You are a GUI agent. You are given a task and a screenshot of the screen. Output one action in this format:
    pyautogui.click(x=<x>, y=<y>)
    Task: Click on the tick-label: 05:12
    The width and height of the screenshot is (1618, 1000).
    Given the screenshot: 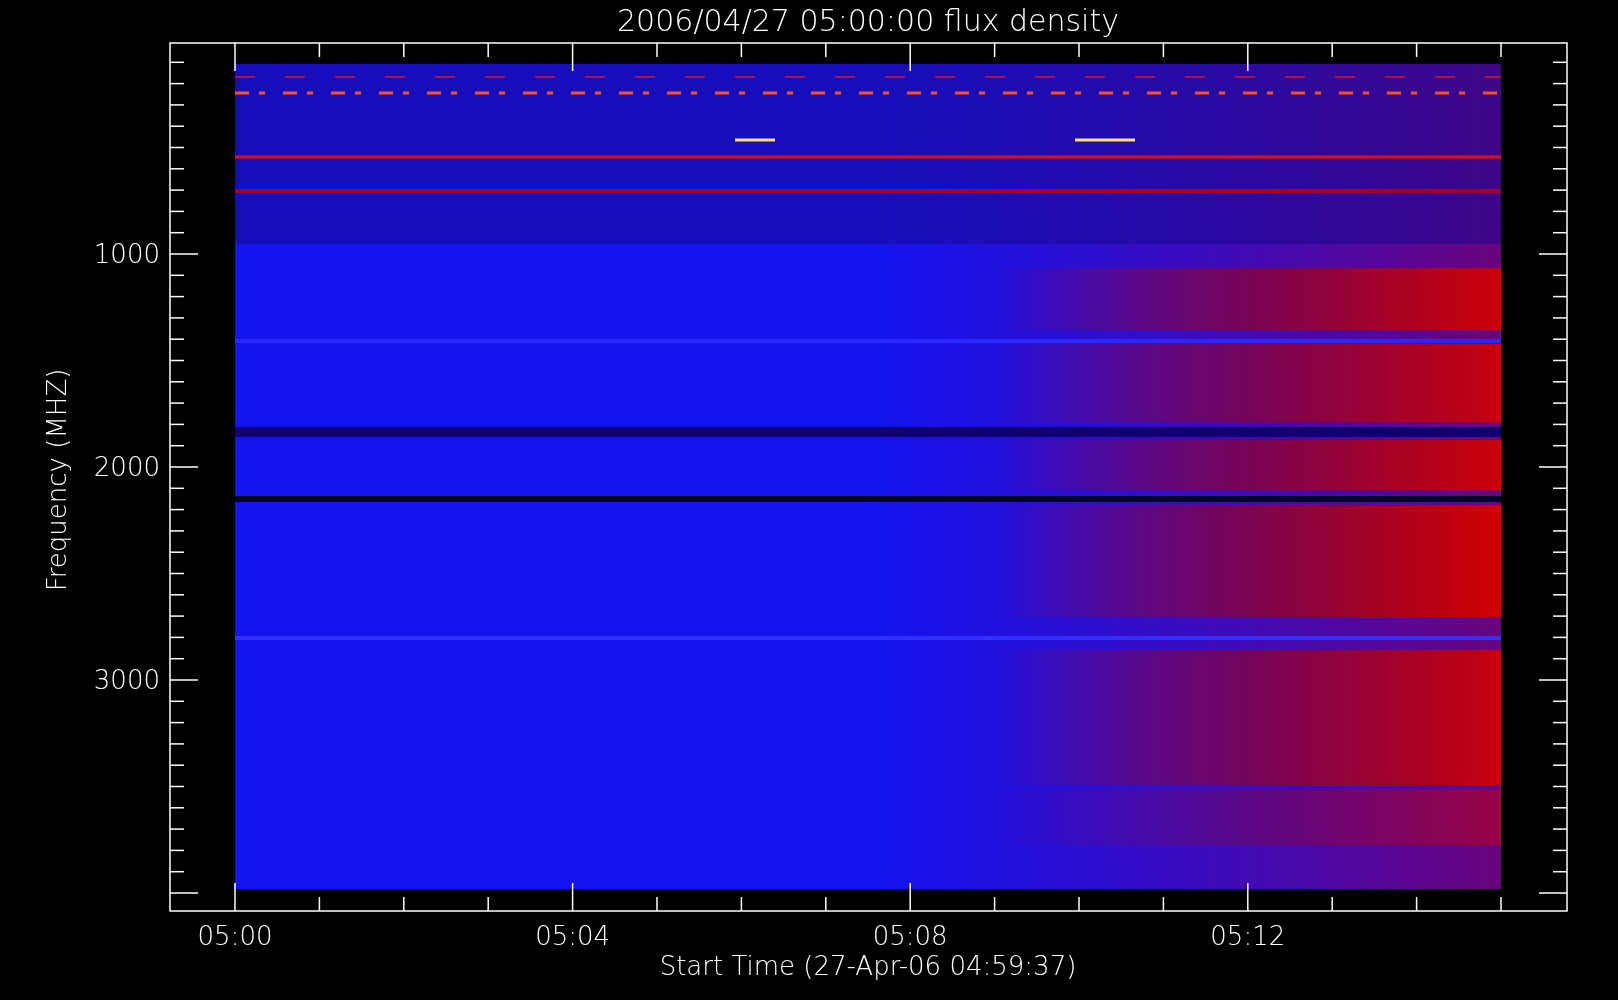 What is the action you would take?
    pyautogui.click(x=1248, y=936)
    